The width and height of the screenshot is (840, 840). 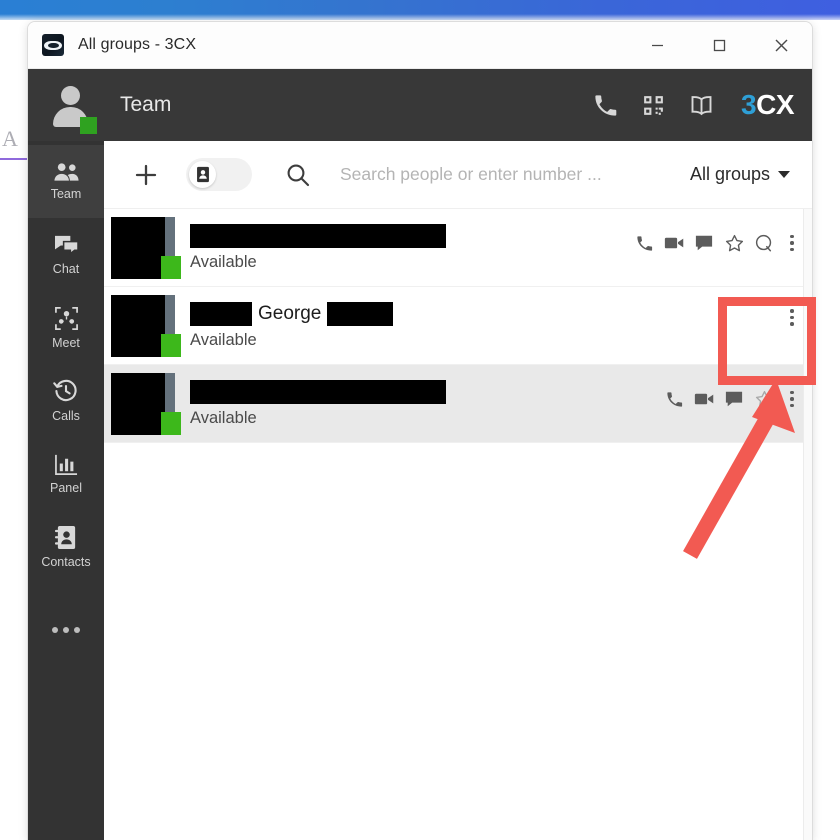 I want to click on contacts-icon, so click(x=64, y=537).